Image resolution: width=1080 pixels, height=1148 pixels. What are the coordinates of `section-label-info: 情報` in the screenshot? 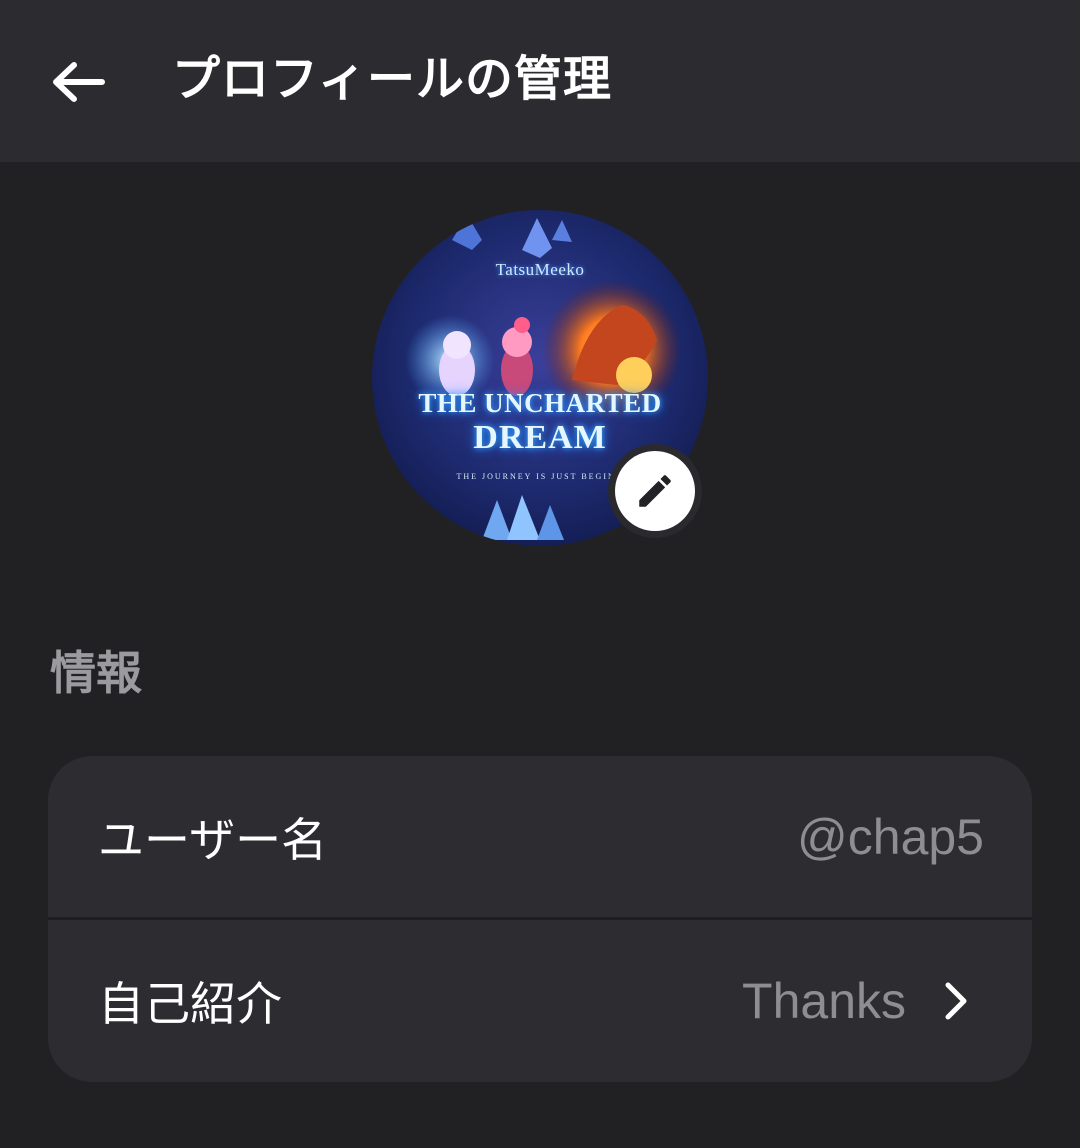 It's located at (96, 673).